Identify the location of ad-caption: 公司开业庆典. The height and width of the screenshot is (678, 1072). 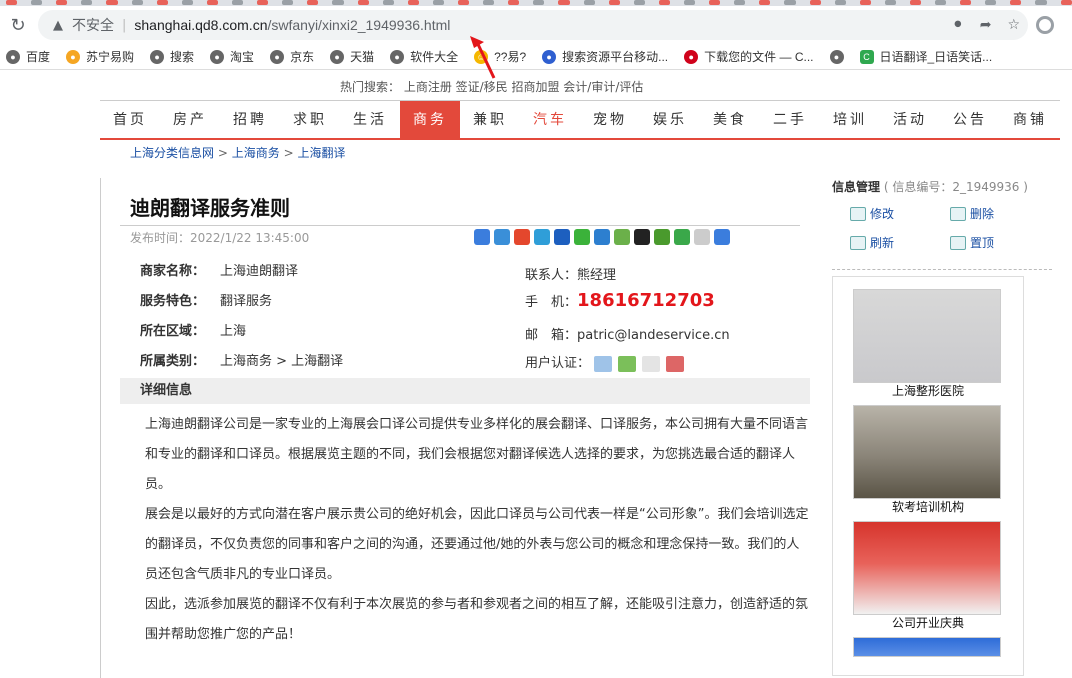
(928, 623).